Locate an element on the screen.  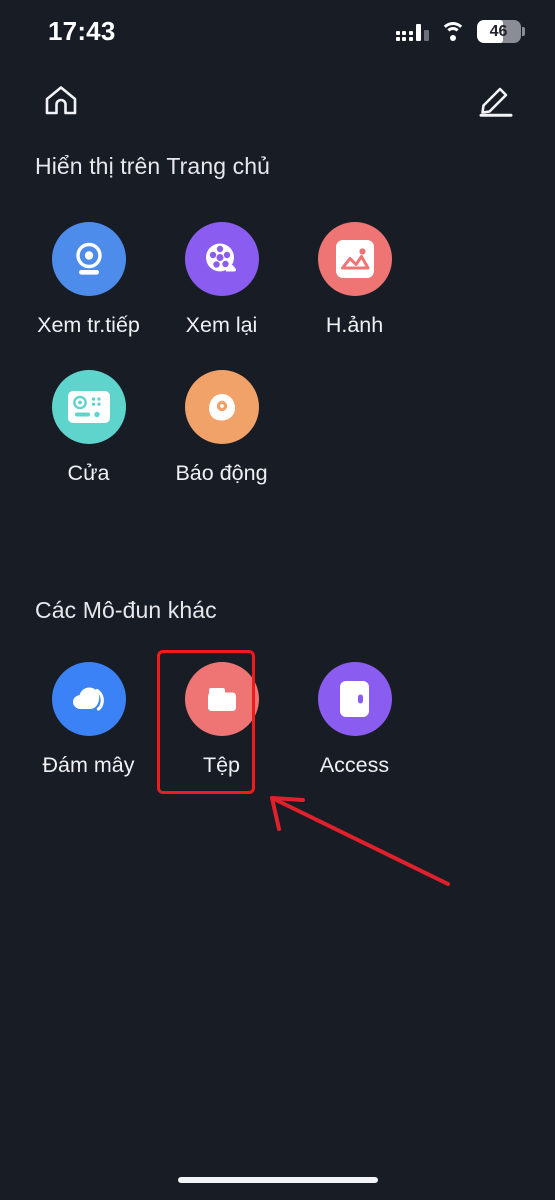
image-icon is located at coordinates (354, 259).